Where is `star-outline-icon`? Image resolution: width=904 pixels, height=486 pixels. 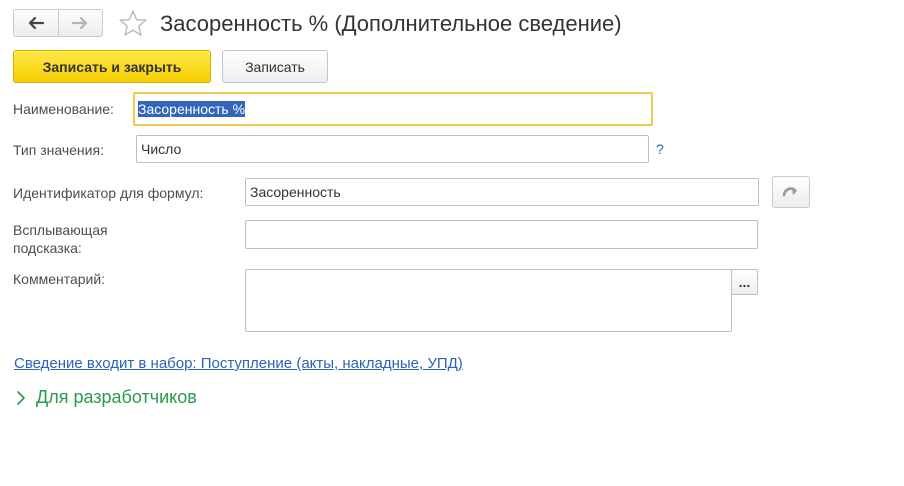
star-outline-icon is located at coordinates (133, 23).